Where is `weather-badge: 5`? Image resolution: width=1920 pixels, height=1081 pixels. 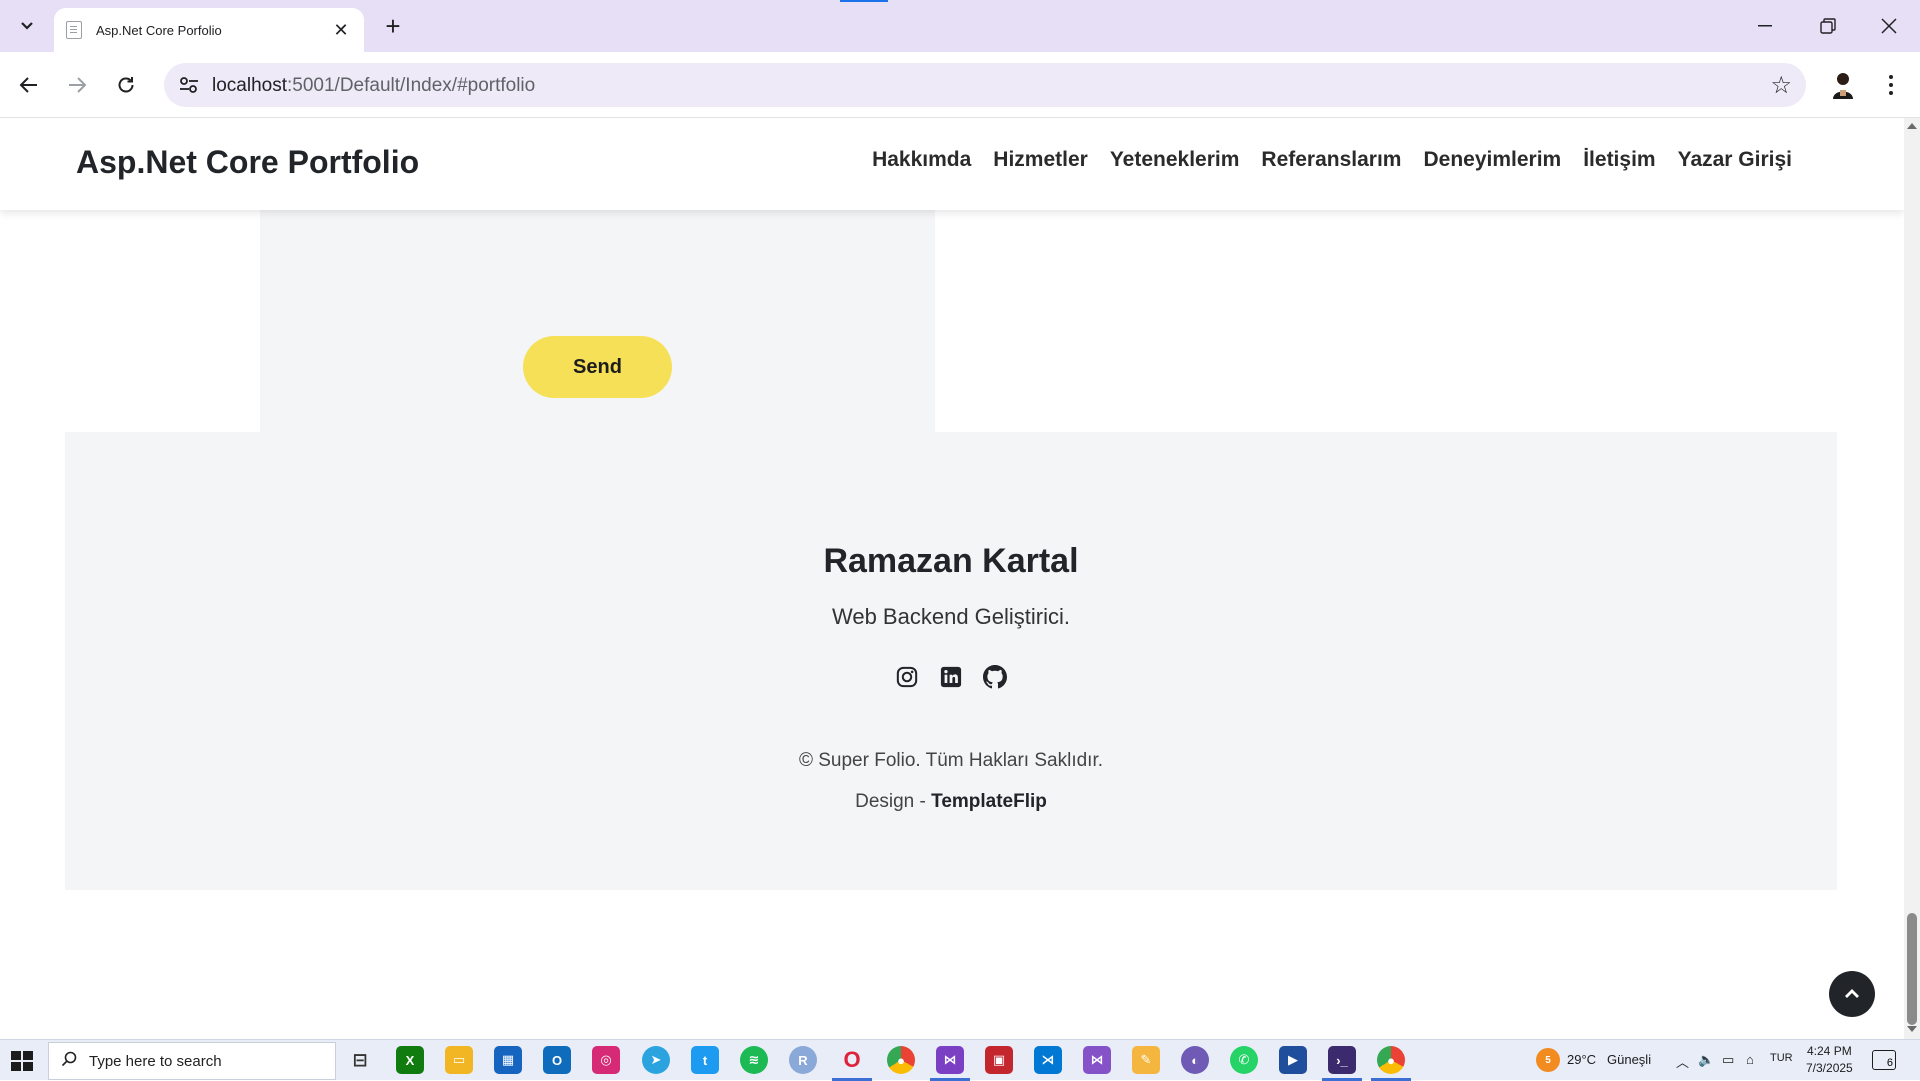 weather-badge: 5 is located at coordinates (1548, 1060).